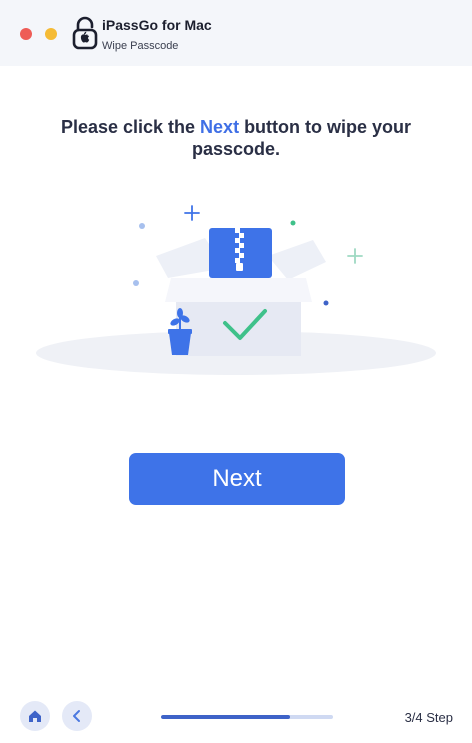  What do you see at coordinates (236, 33) in the screenshot?
I see `title-bar: iPassGo for Mac Wipe Passcode` at bounding box center [236, 33].